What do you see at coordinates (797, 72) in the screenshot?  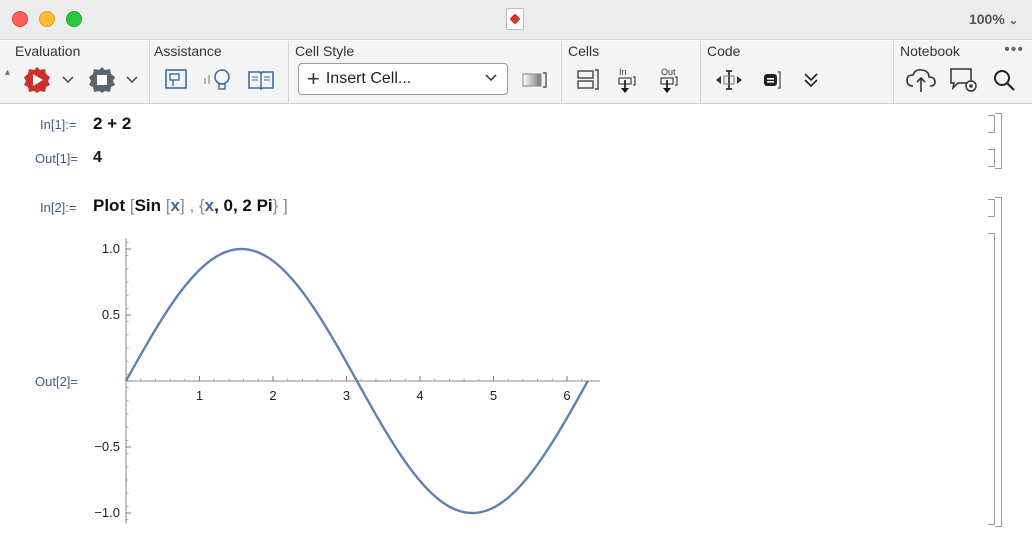 I see `code-group: Code` at bounding box center [797, 72].